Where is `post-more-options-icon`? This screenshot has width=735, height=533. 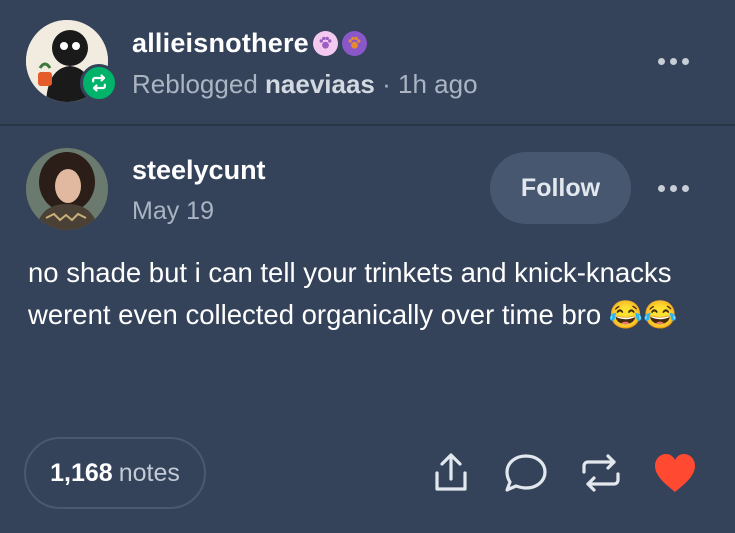 post-more-options-icon is located at coordinates (673, 188).